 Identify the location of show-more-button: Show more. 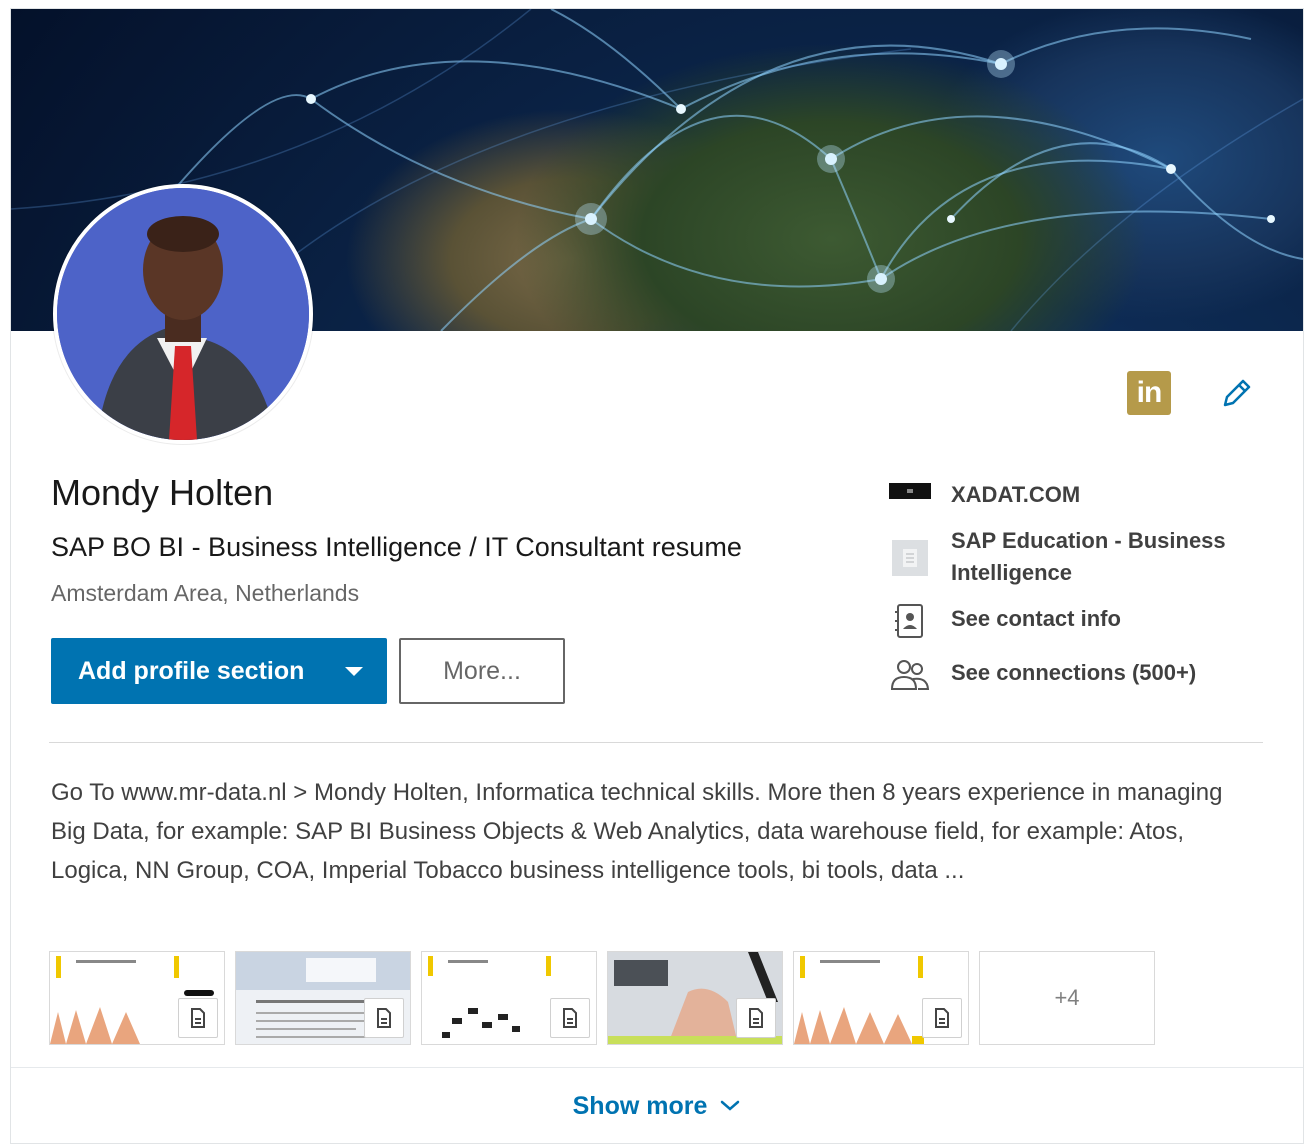
(657, 1106).